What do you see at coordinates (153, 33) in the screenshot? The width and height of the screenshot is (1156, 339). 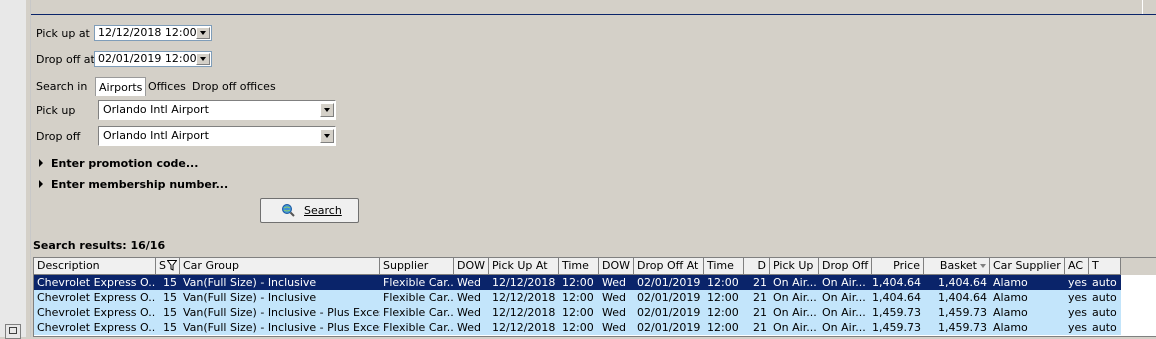 I see `pickup-at-datetime: 12/12/2018 12:00` at bounding box center [153, 33].